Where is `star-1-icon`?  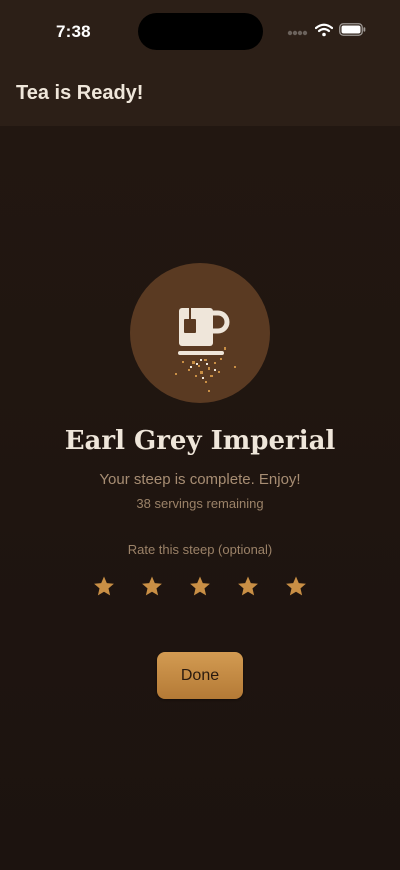
star-1-icon is located at coordinates (104, 586).